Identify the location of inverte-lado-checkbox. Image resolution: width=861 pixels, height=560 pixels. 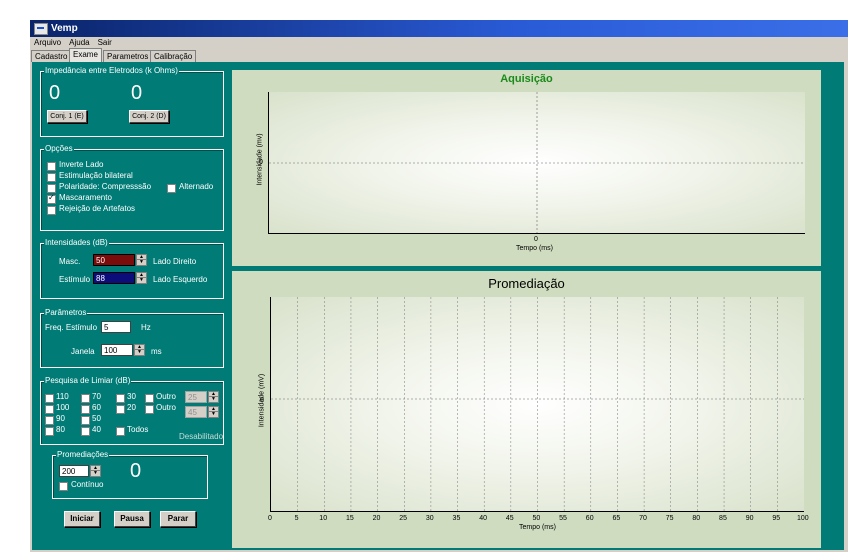
(51, 166).